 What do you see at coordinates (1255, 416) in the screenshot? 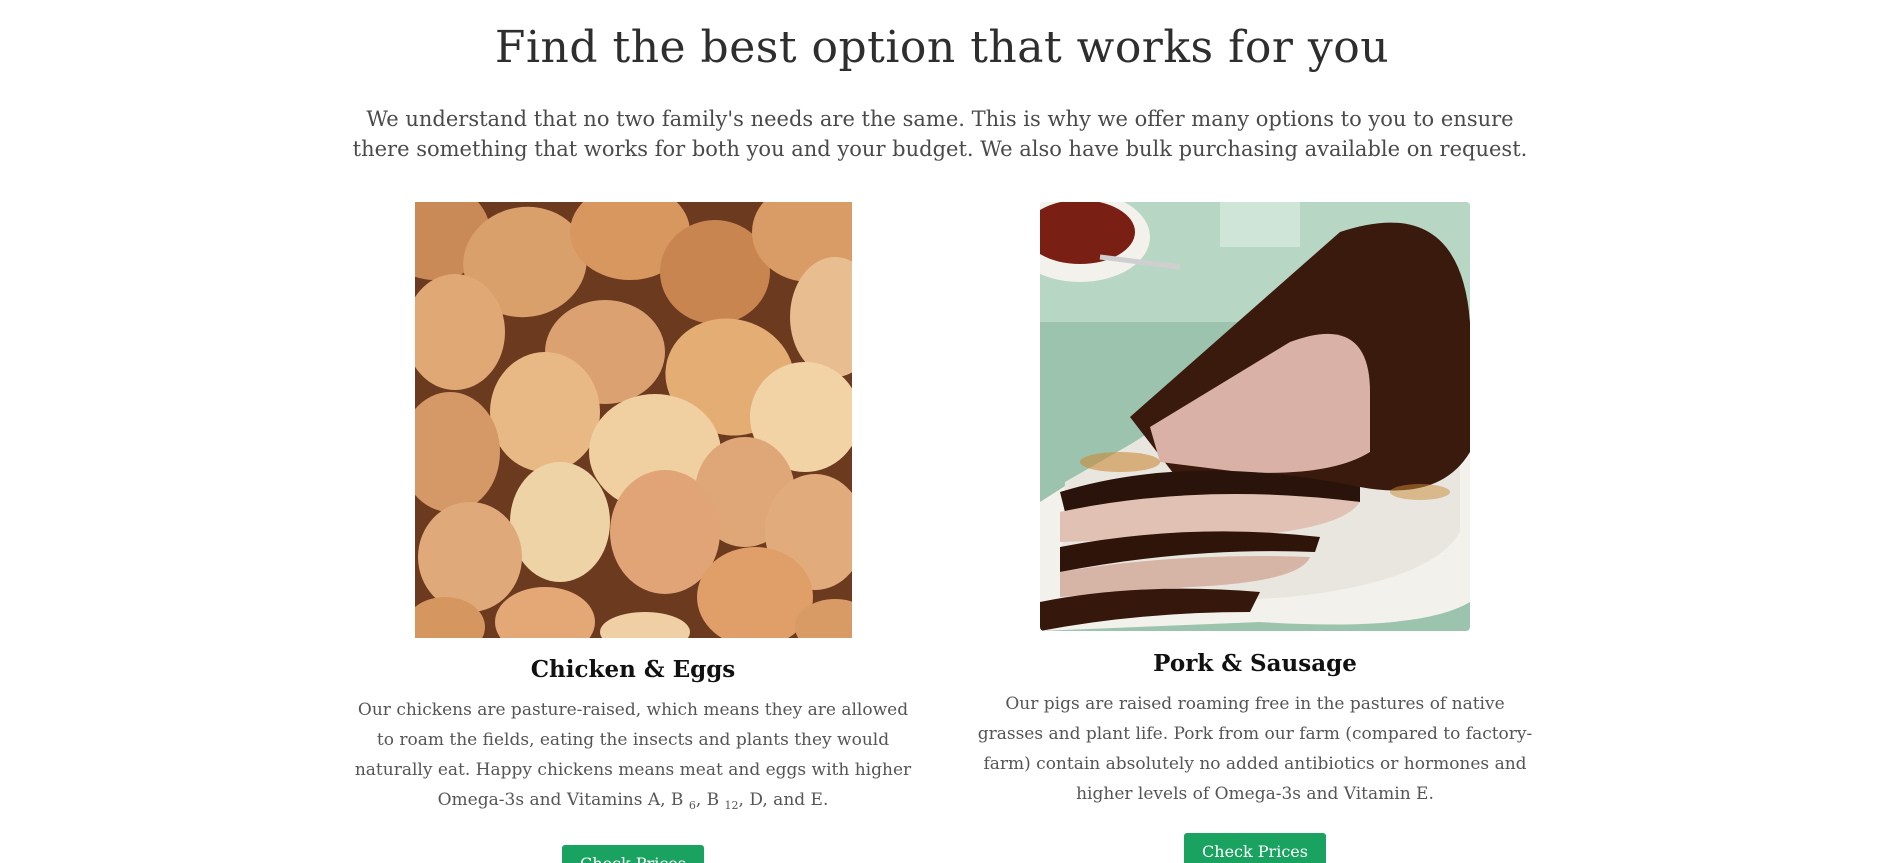
I see `pork-roast-image` at bounding box center [1255, 416].